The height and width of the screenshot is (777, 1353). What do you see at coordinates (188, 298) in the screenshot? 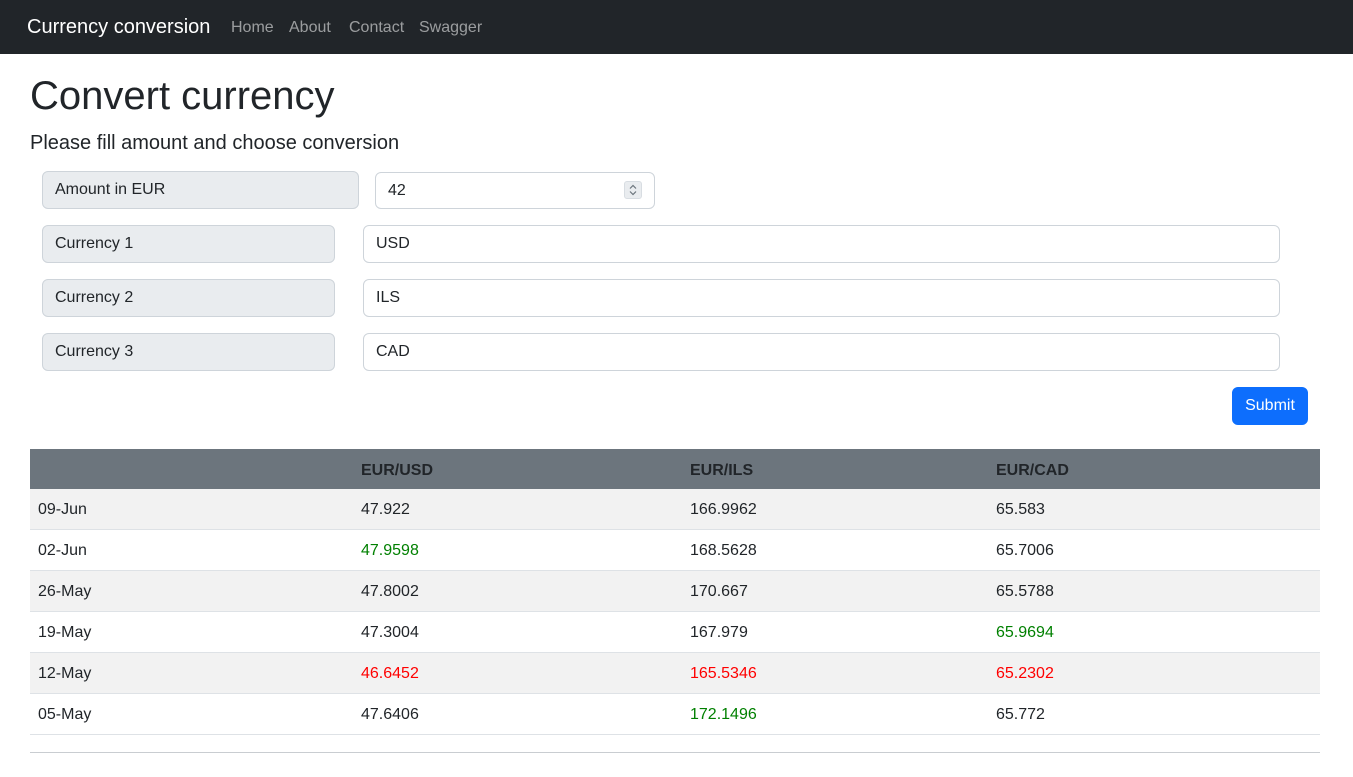
I see `currency-2-label: Currency 2` at bounding box center [188, 298].